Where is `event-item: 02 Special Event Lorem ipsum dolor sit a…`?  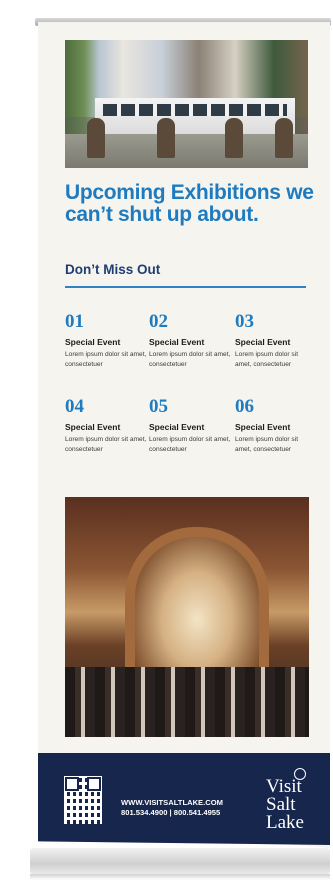 event-item: 02 Special Event Lorem ipsum dolor sit a… is located at coordinates (192, 340).